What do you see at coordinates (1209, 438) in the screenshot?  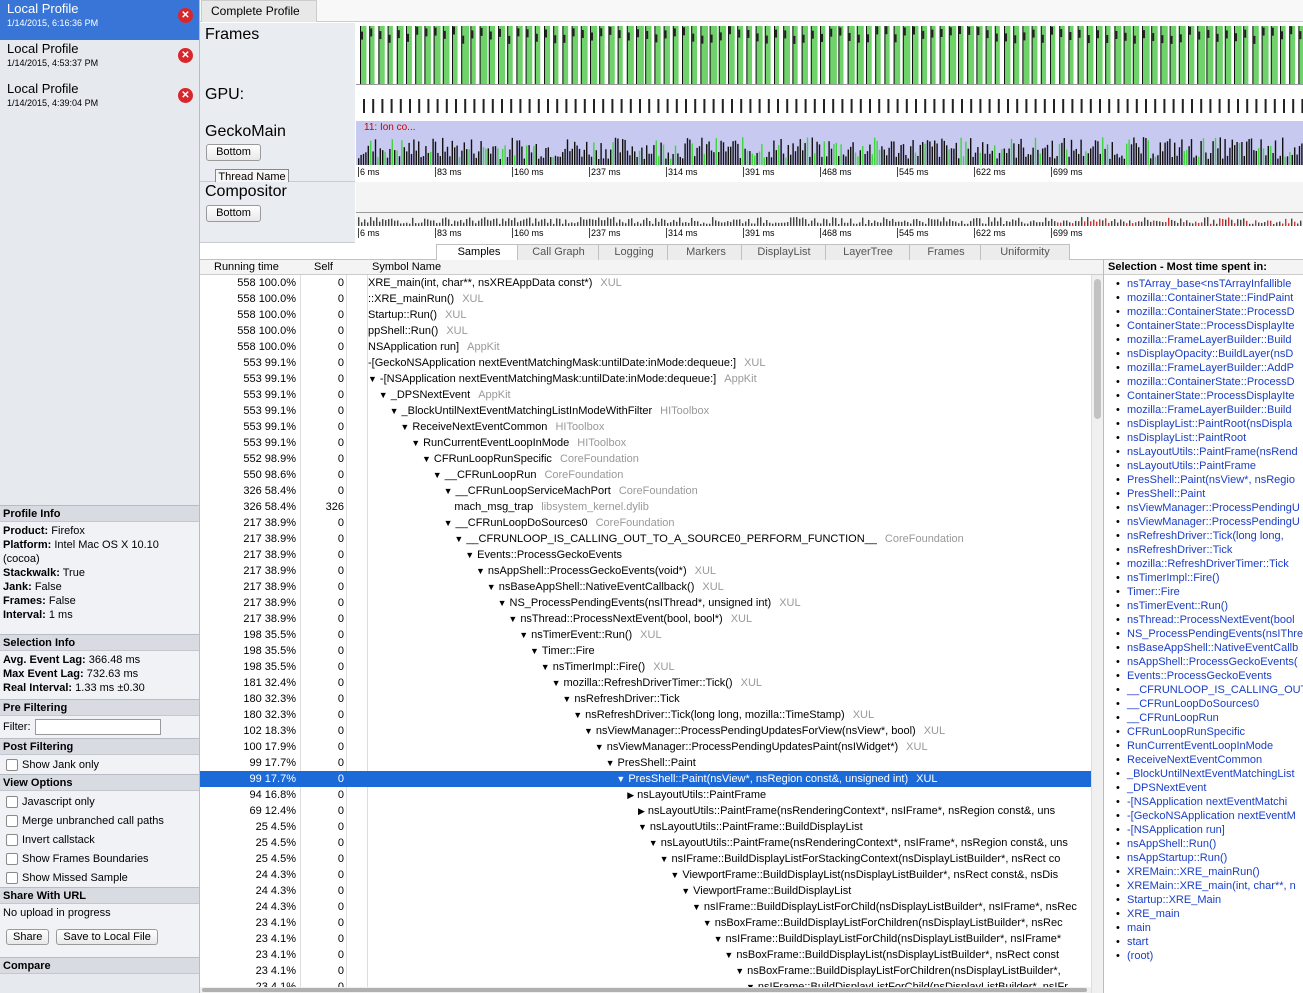 I see `selection-item: nsDisplayList::PaintRoot` at bounding box center [1209, 438].